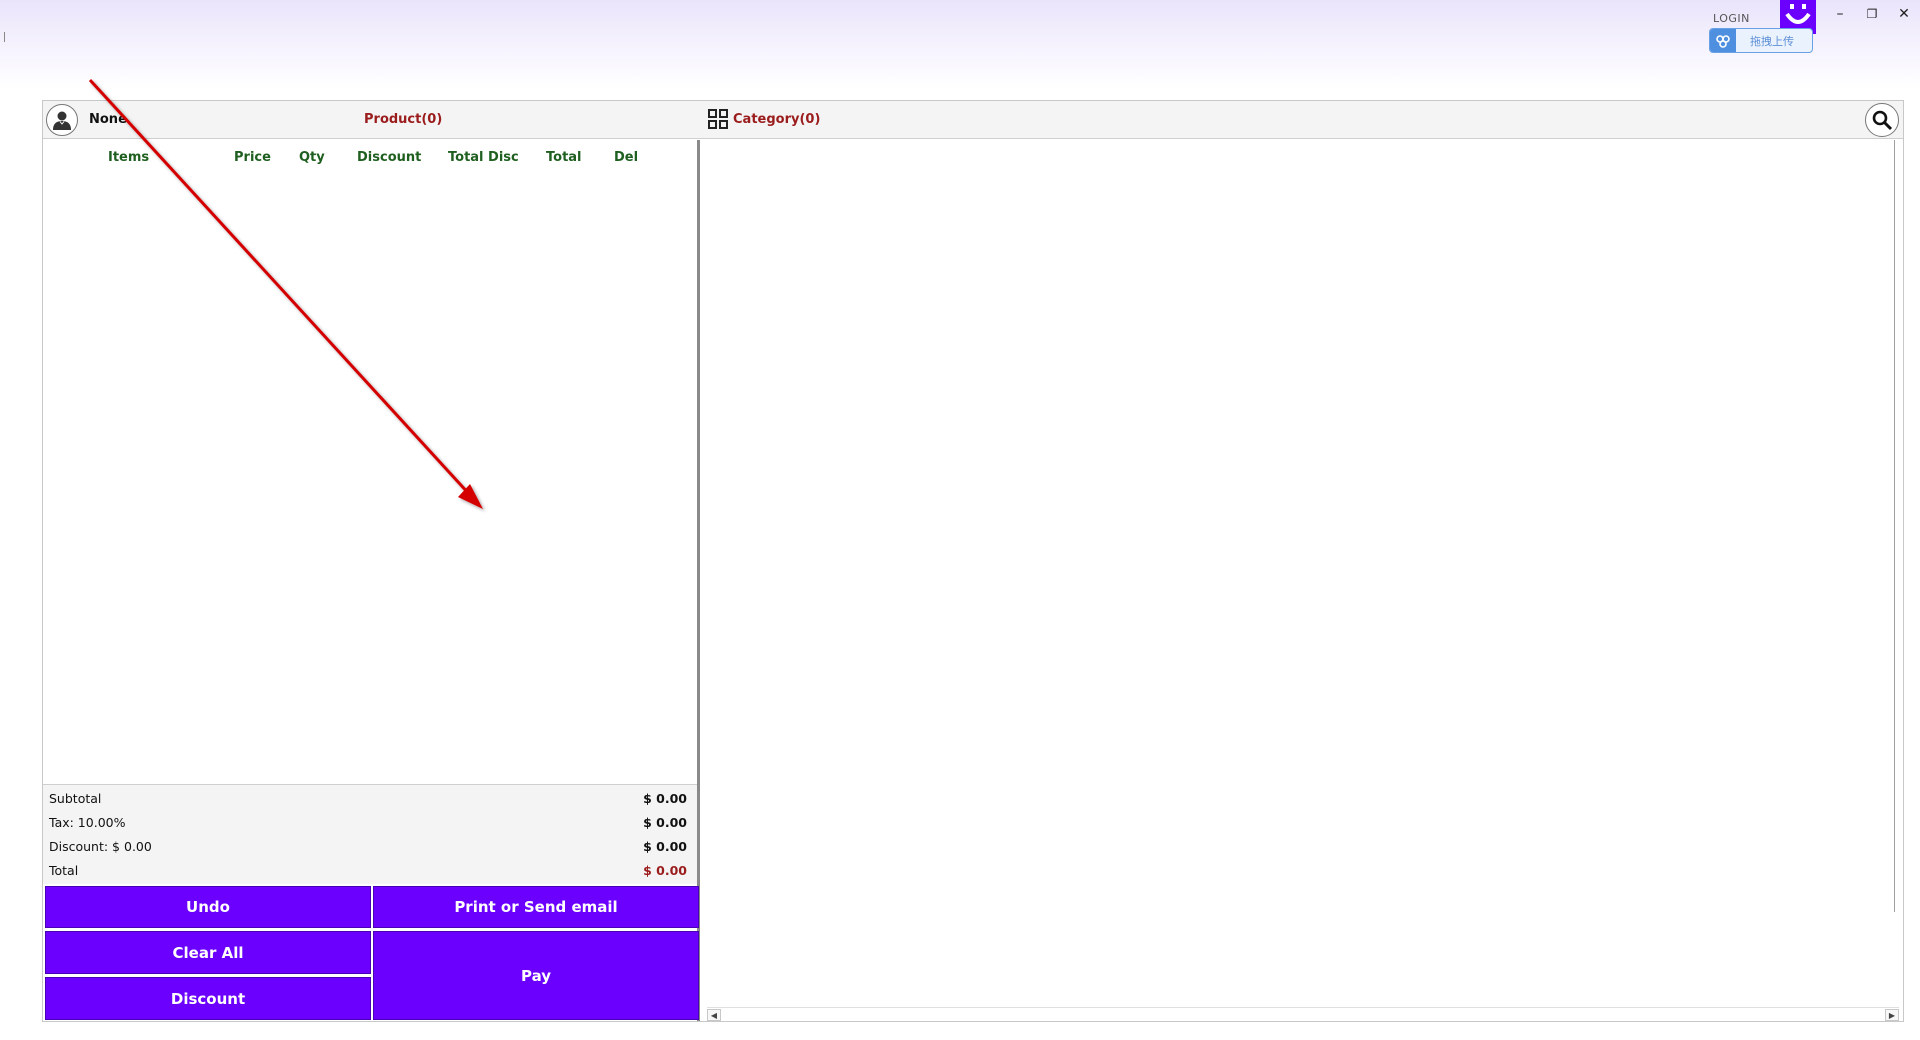 This screenshot has height=1040, width=1920. What do you see at coordinates (1723, 40) in the screenshot?
I see `cloud-upload-icon` at bounding box center [1723, 40].